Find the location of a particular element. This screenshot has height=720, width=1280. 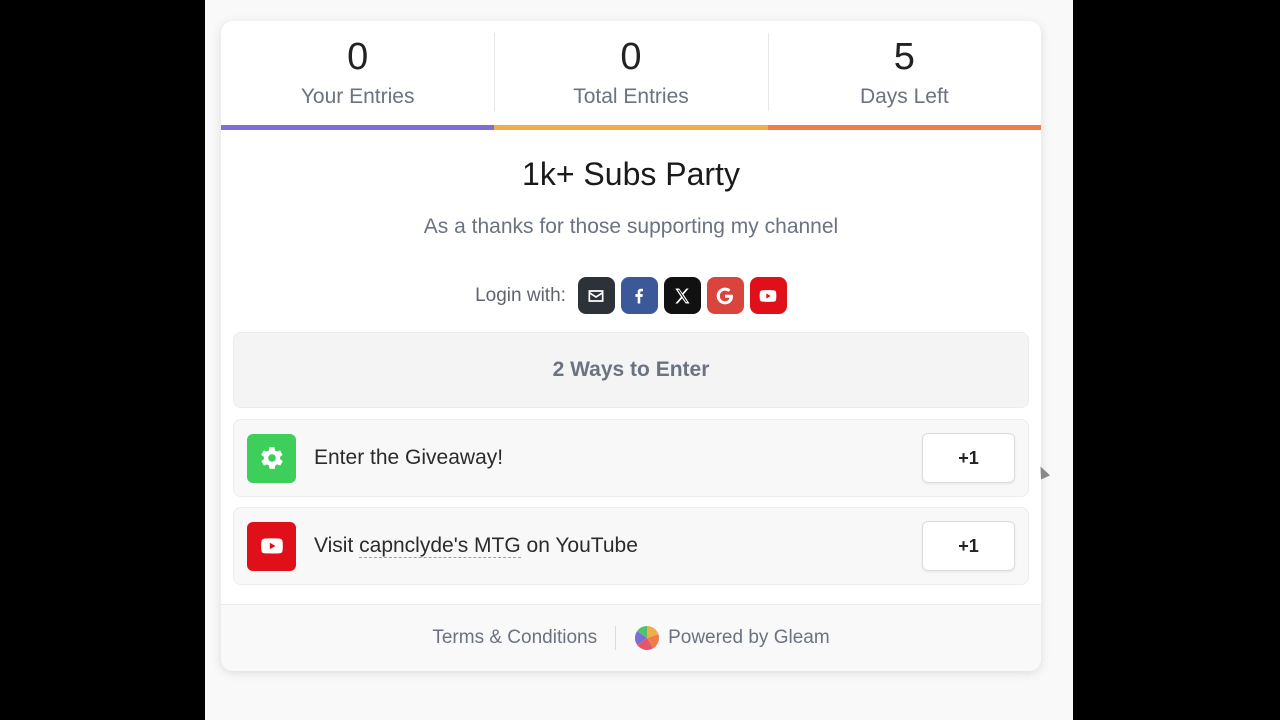

stat-label: Your Entries is located at coordinates (357, 96).